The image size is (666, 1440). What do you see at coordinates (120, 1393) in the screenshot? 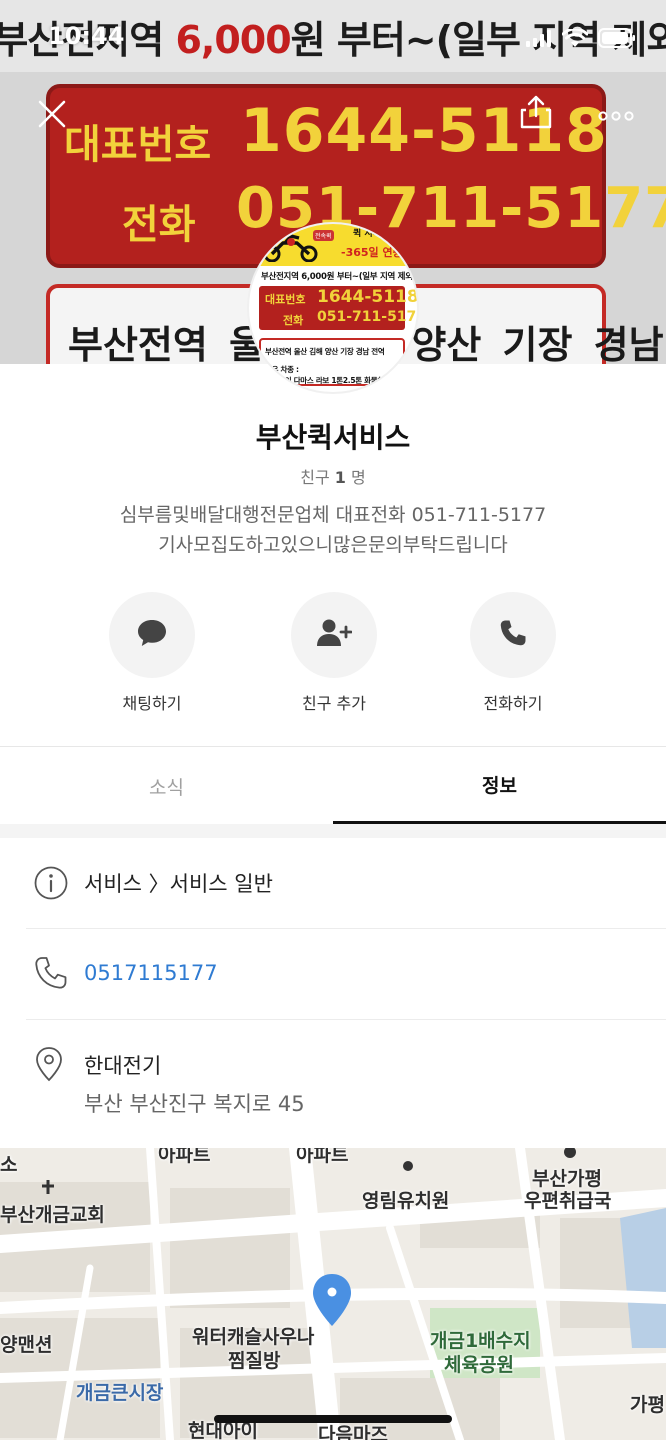
I see `map-label-market: 개금큰시장` at bounding box center [120, 1393].